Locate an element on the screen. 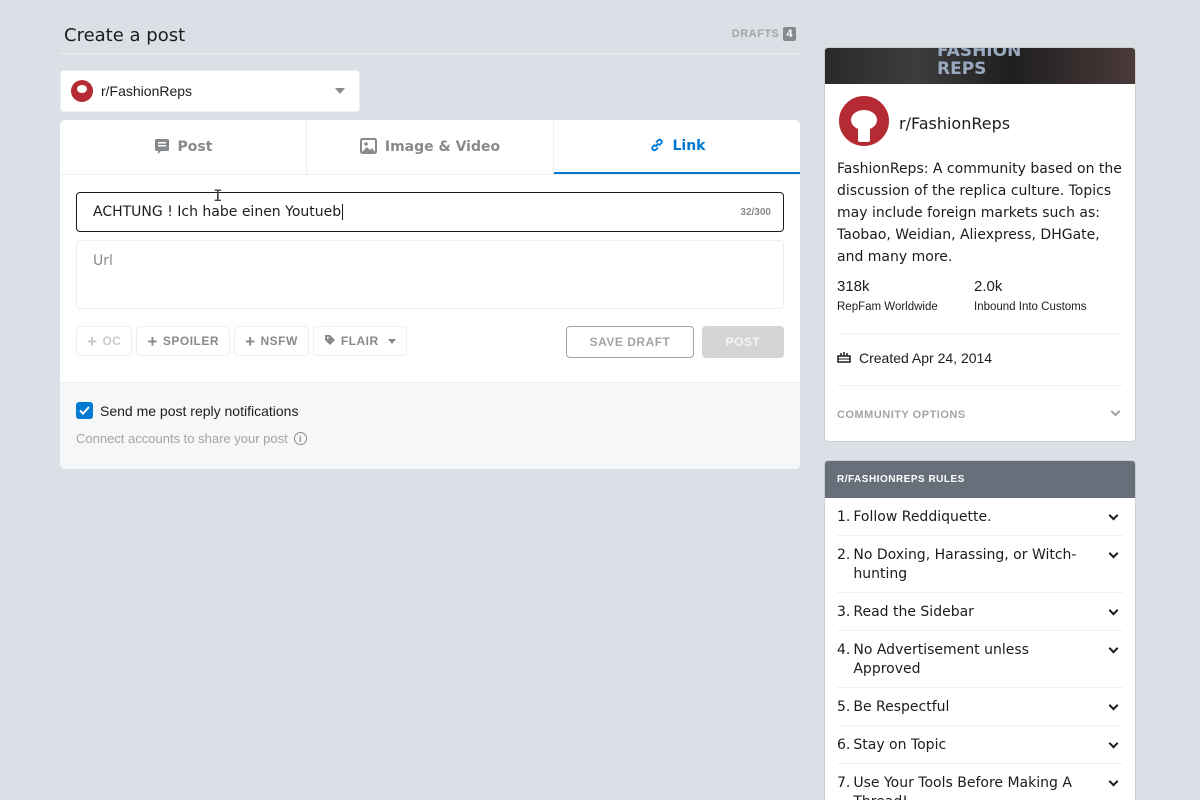  banner-logo: FASHION REPS is located at coordinates (979, 63).